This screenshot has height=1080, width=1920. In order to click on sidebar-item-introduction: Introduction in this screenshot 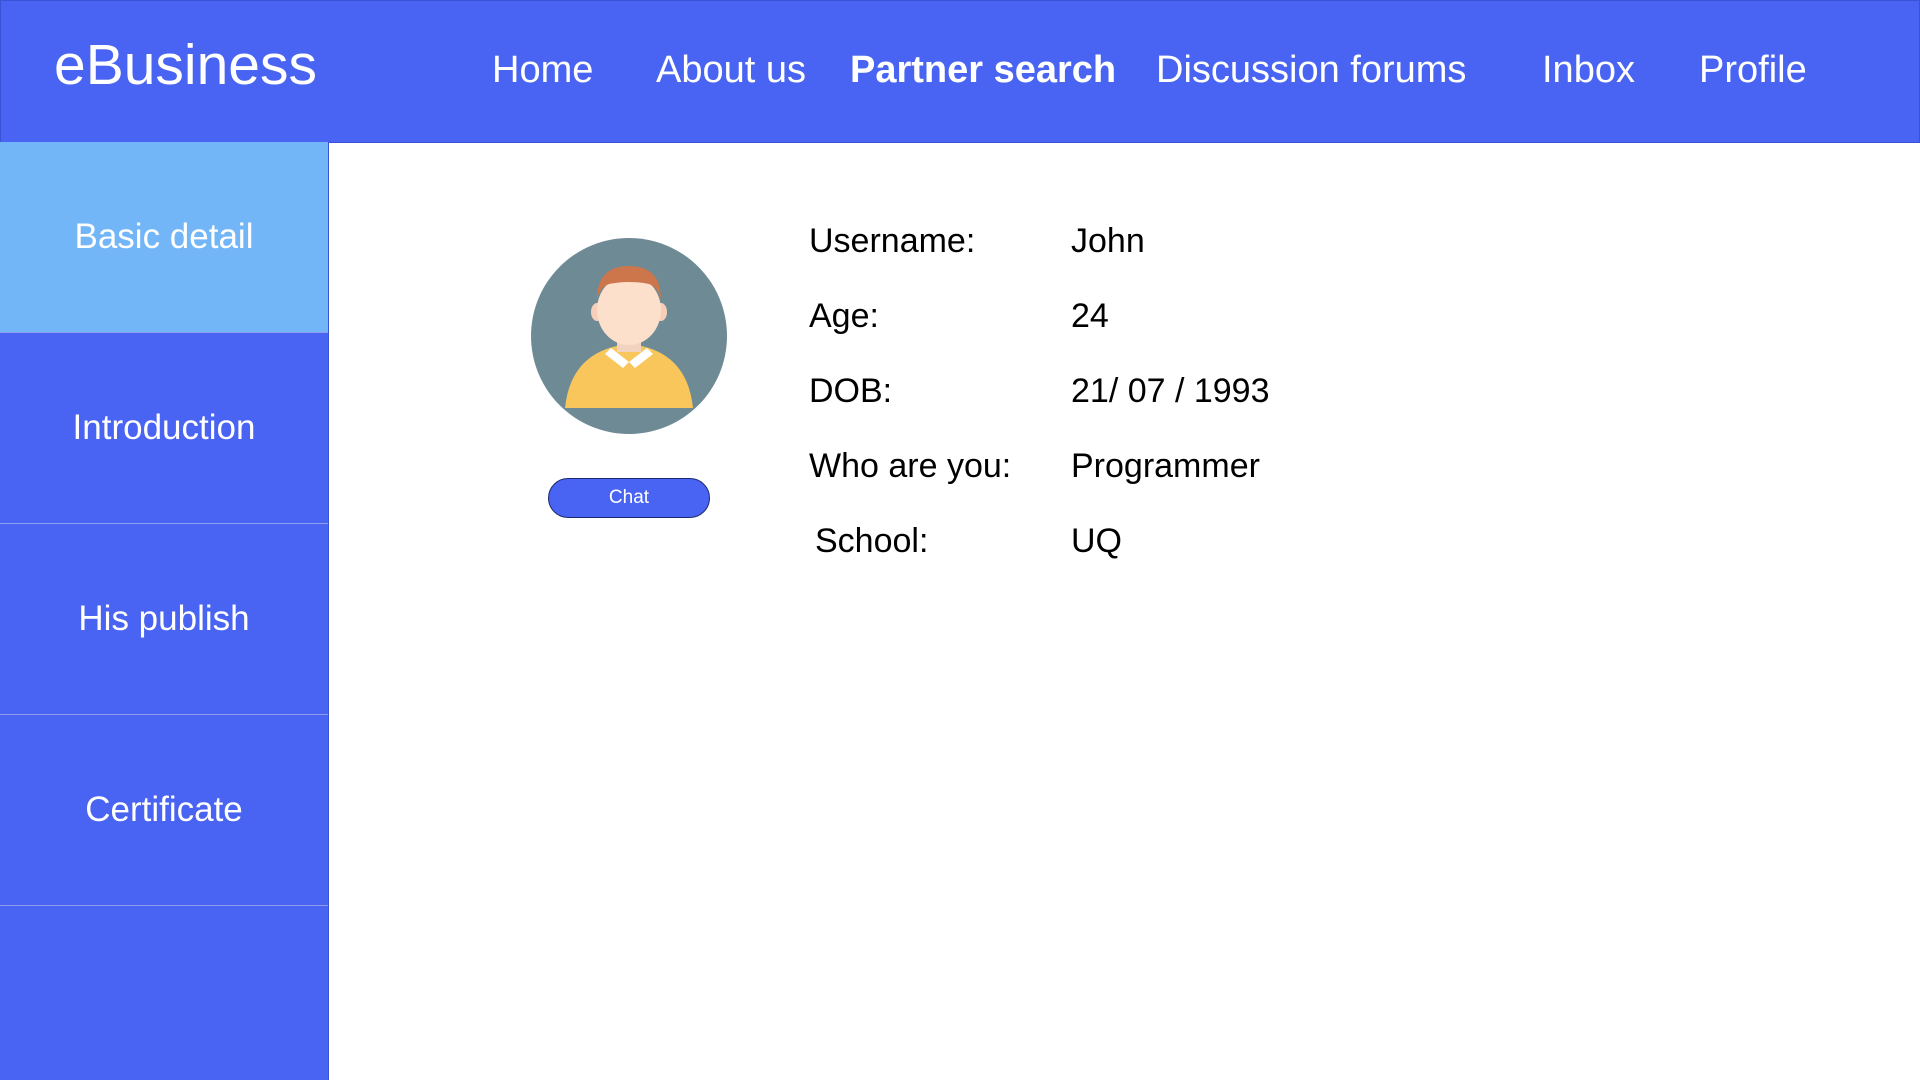, I will do `click(164, 428)`.